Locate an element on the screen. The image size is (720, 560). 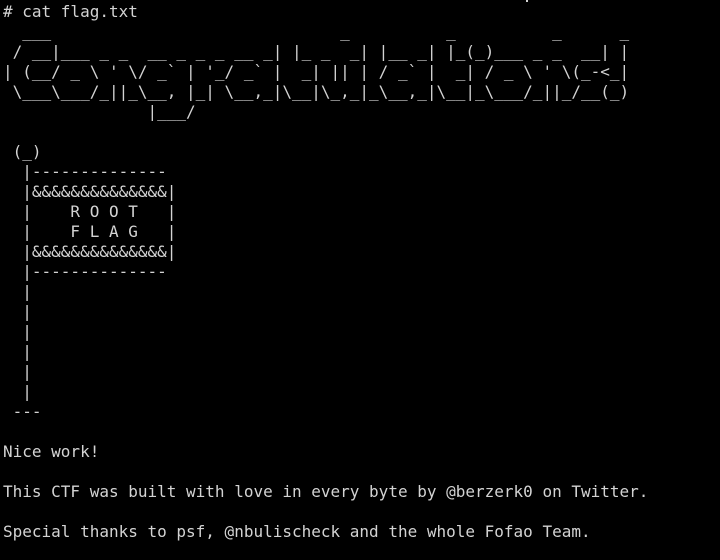
flag-line-14: --- is located at coordinates (22, 411).